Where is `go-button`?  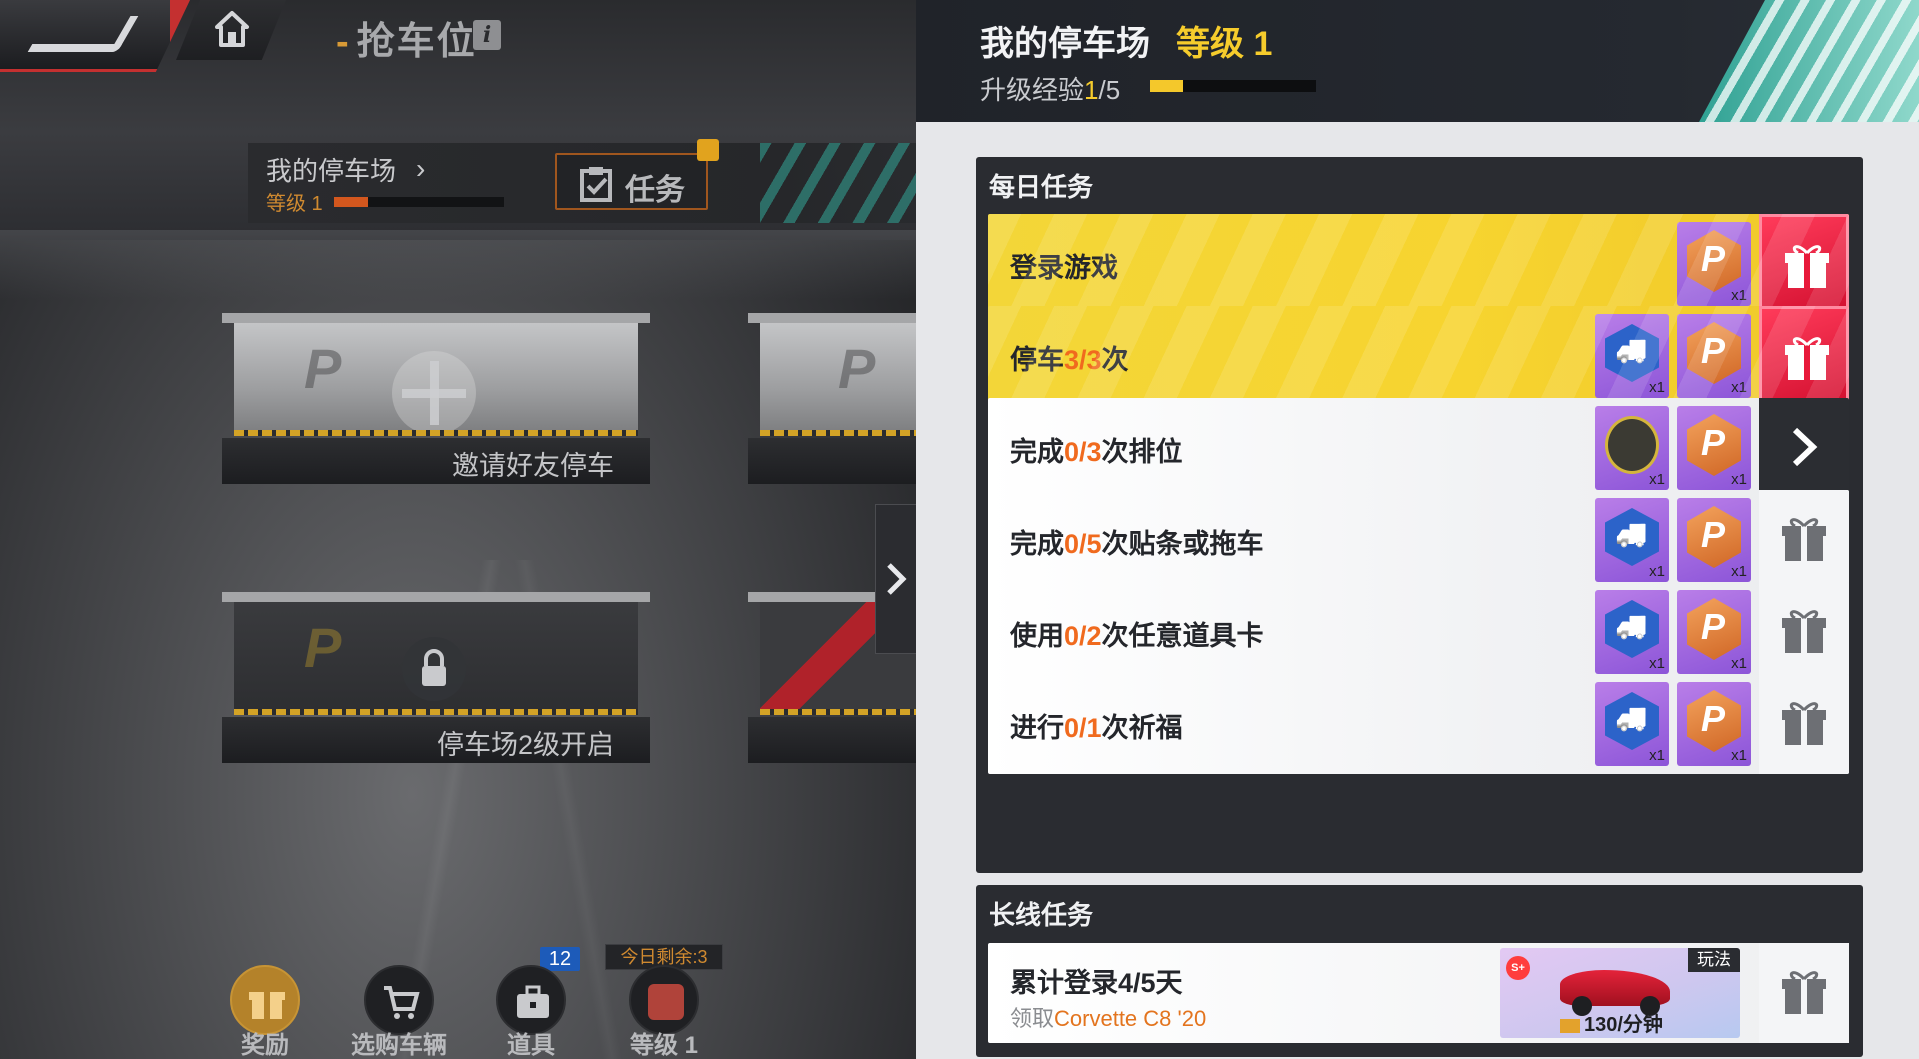
go-button is located at coordinates (1804, 448).